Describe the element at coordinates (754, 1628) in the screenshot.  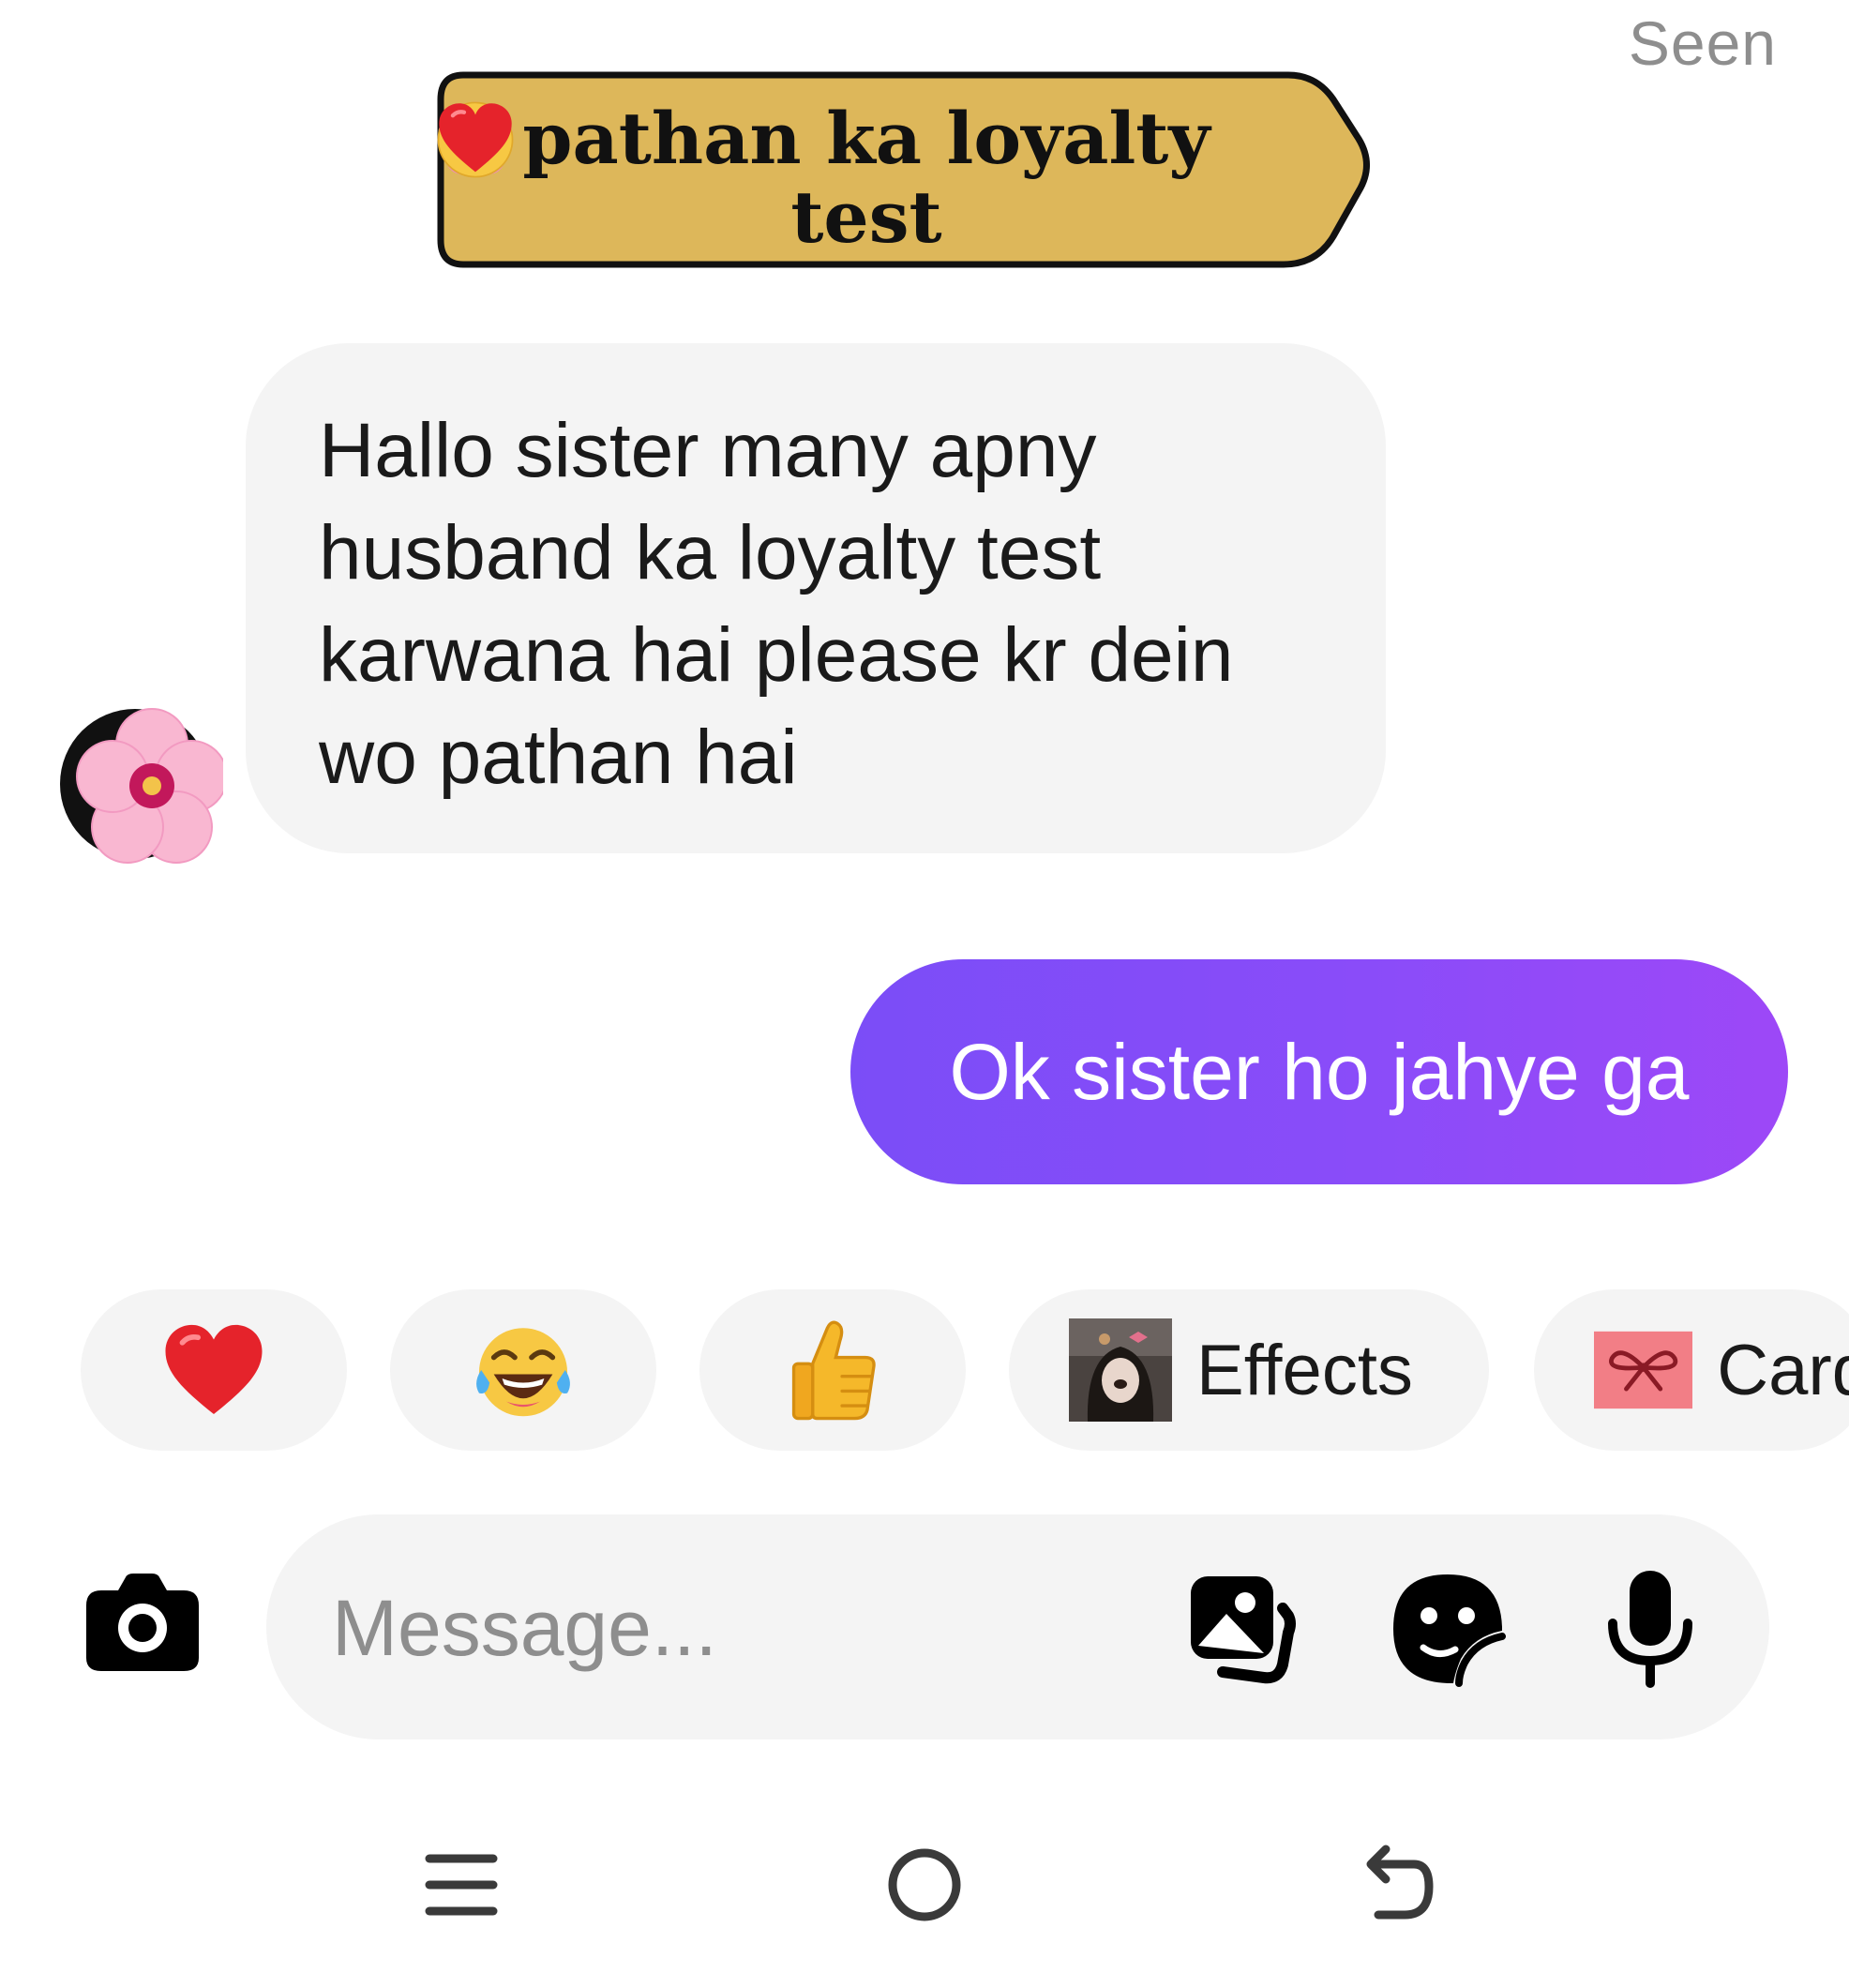
I see `message-input` at that location.